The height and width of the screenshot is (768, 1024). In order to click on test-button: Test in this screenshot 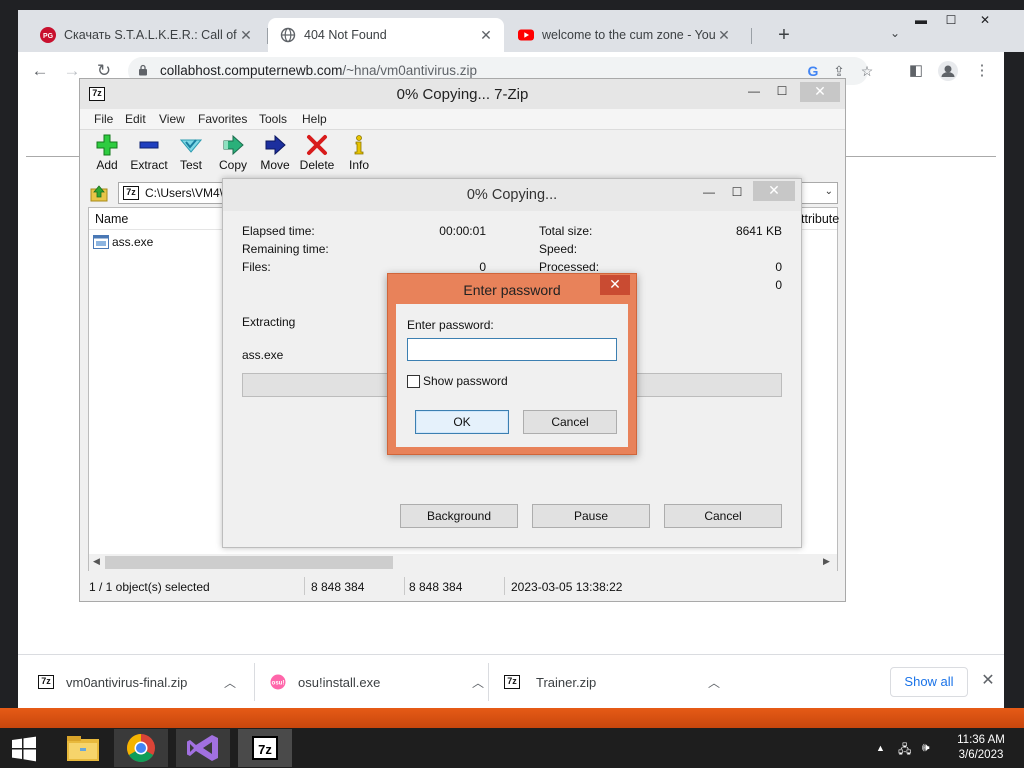, I will do `click(191, 156)`.